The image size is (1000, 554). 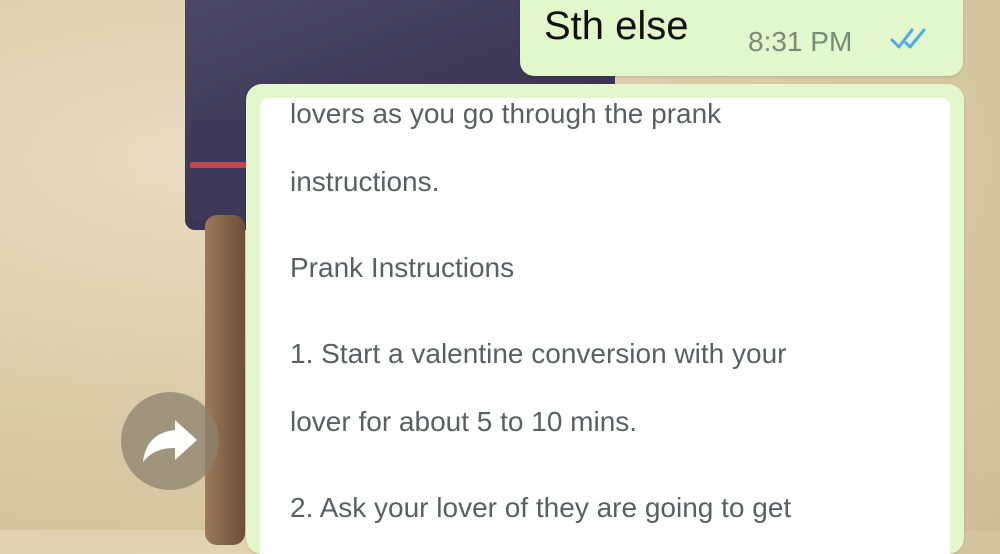 What do you see at coordinates (616, 26) in the screenshot?
I see `message-text: Sth else` at bounding box center [616, 26].